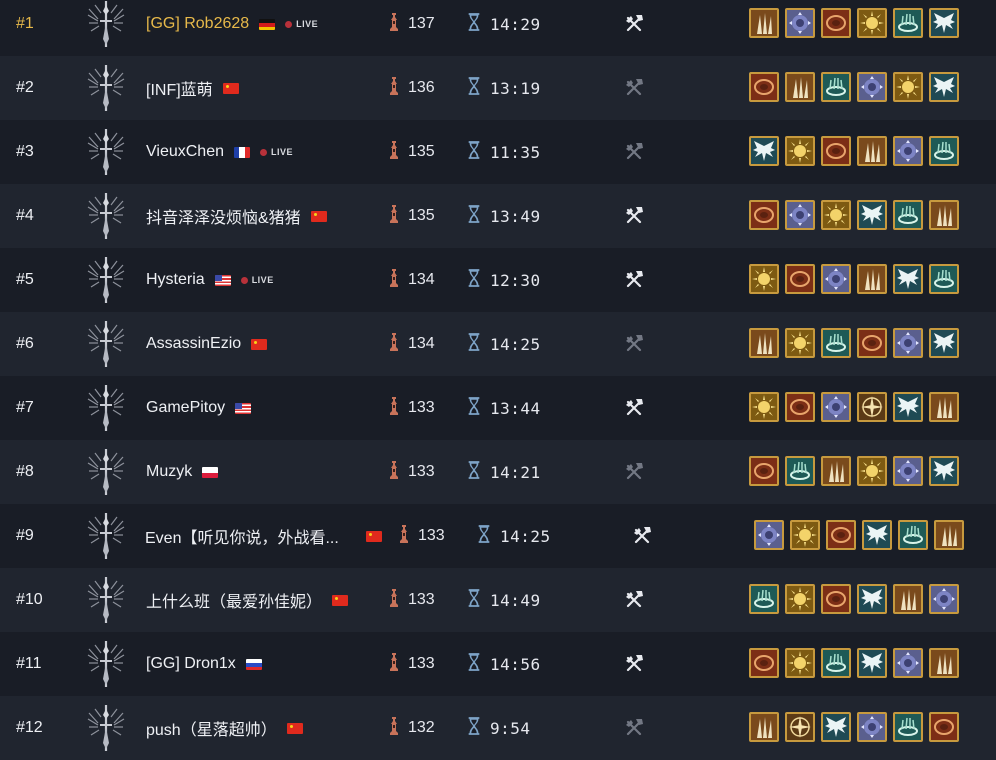  Describe the element at coordinates (185, 152) in the screenshot. I see `player-name: VieuxChen` at that location.